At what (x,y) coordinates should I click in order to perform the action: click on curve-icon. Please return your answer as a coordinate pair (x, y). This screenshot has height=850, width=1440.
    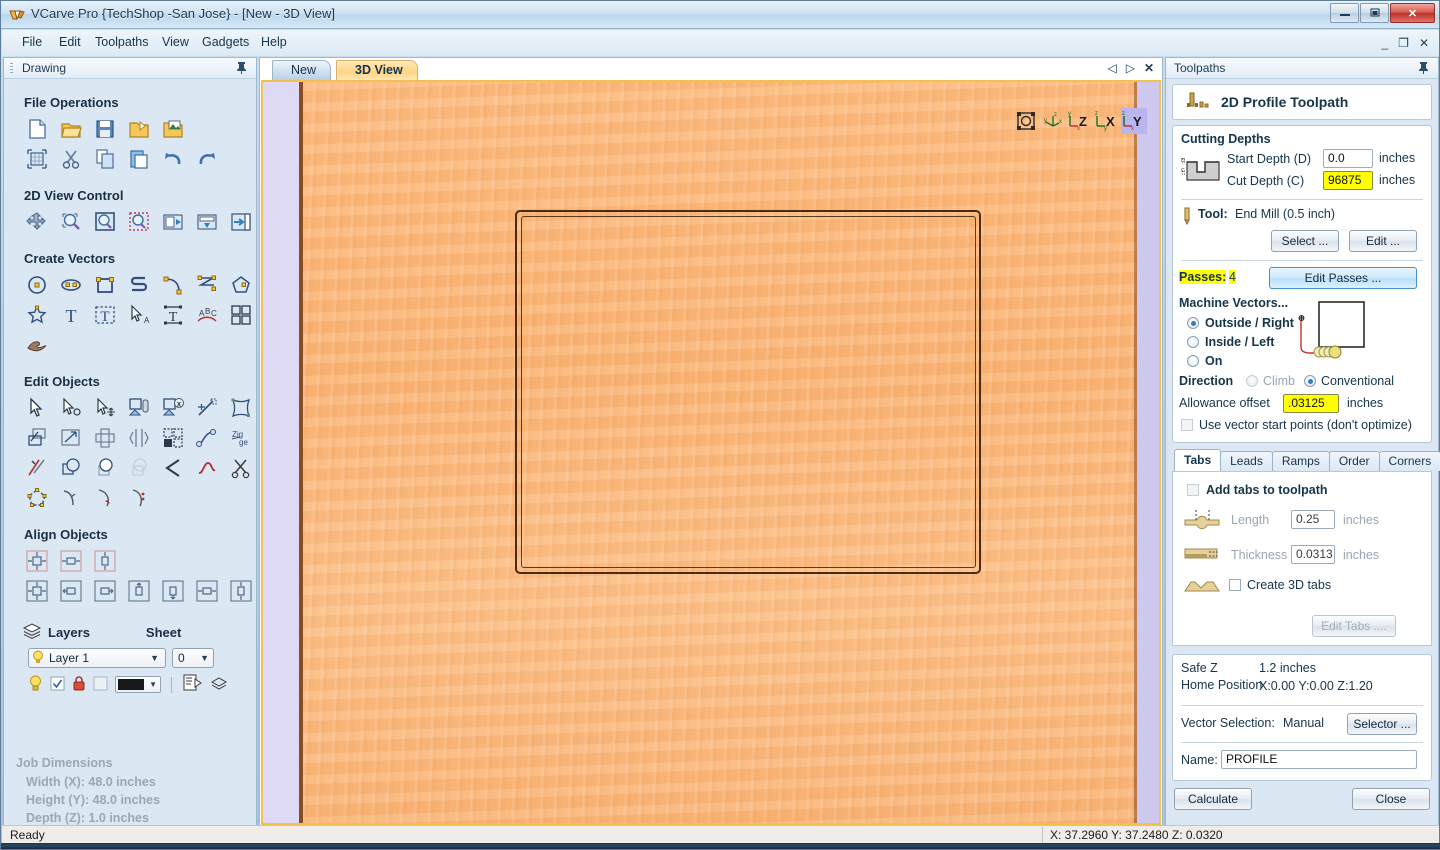
    Looking at the image, I should click on (207, 285).